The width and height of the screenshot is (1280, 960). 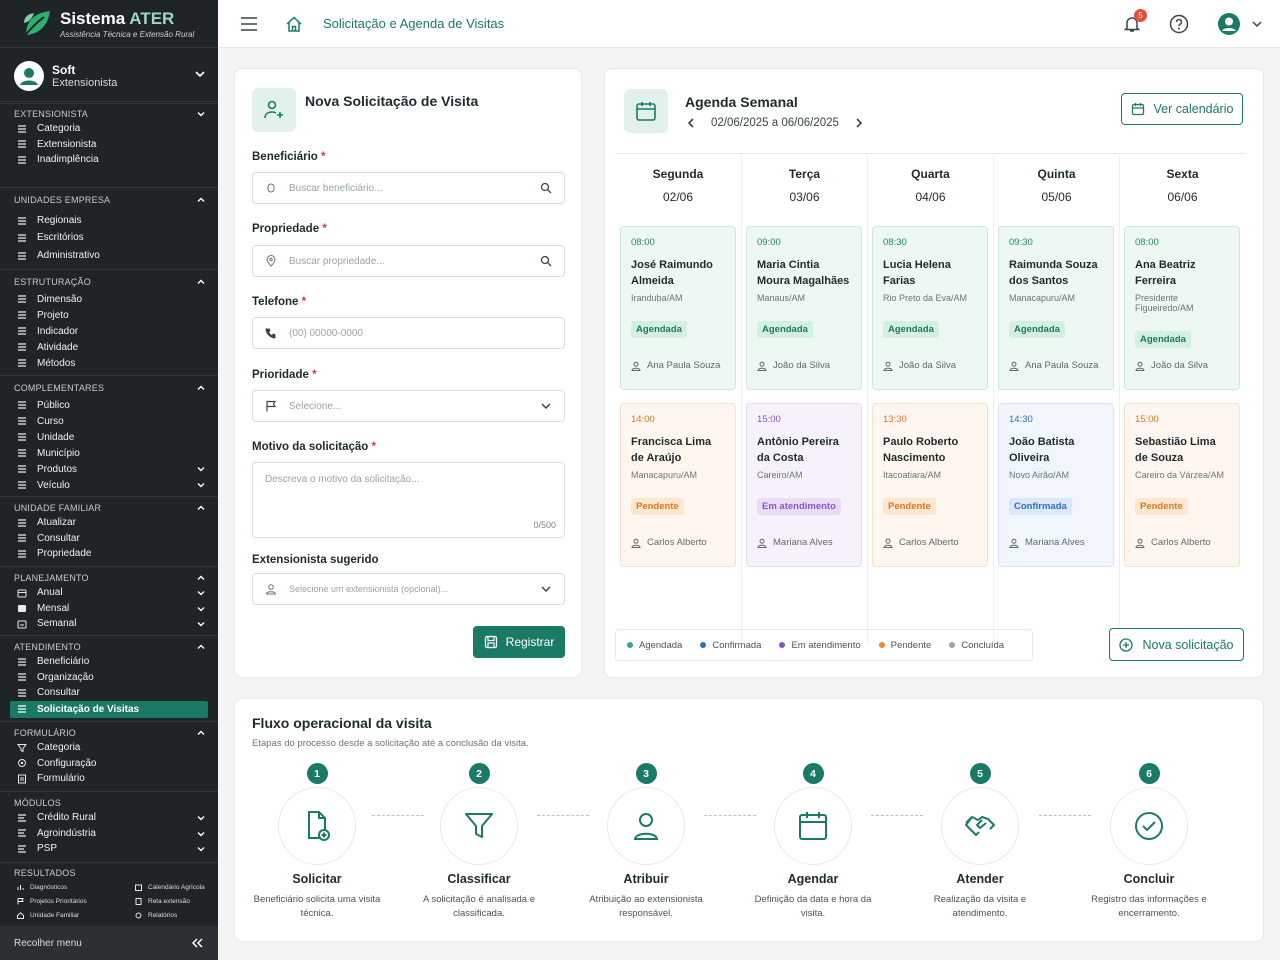 I want to click on sidebar-item-indicador: Indicador, so click(x=109, y=331).